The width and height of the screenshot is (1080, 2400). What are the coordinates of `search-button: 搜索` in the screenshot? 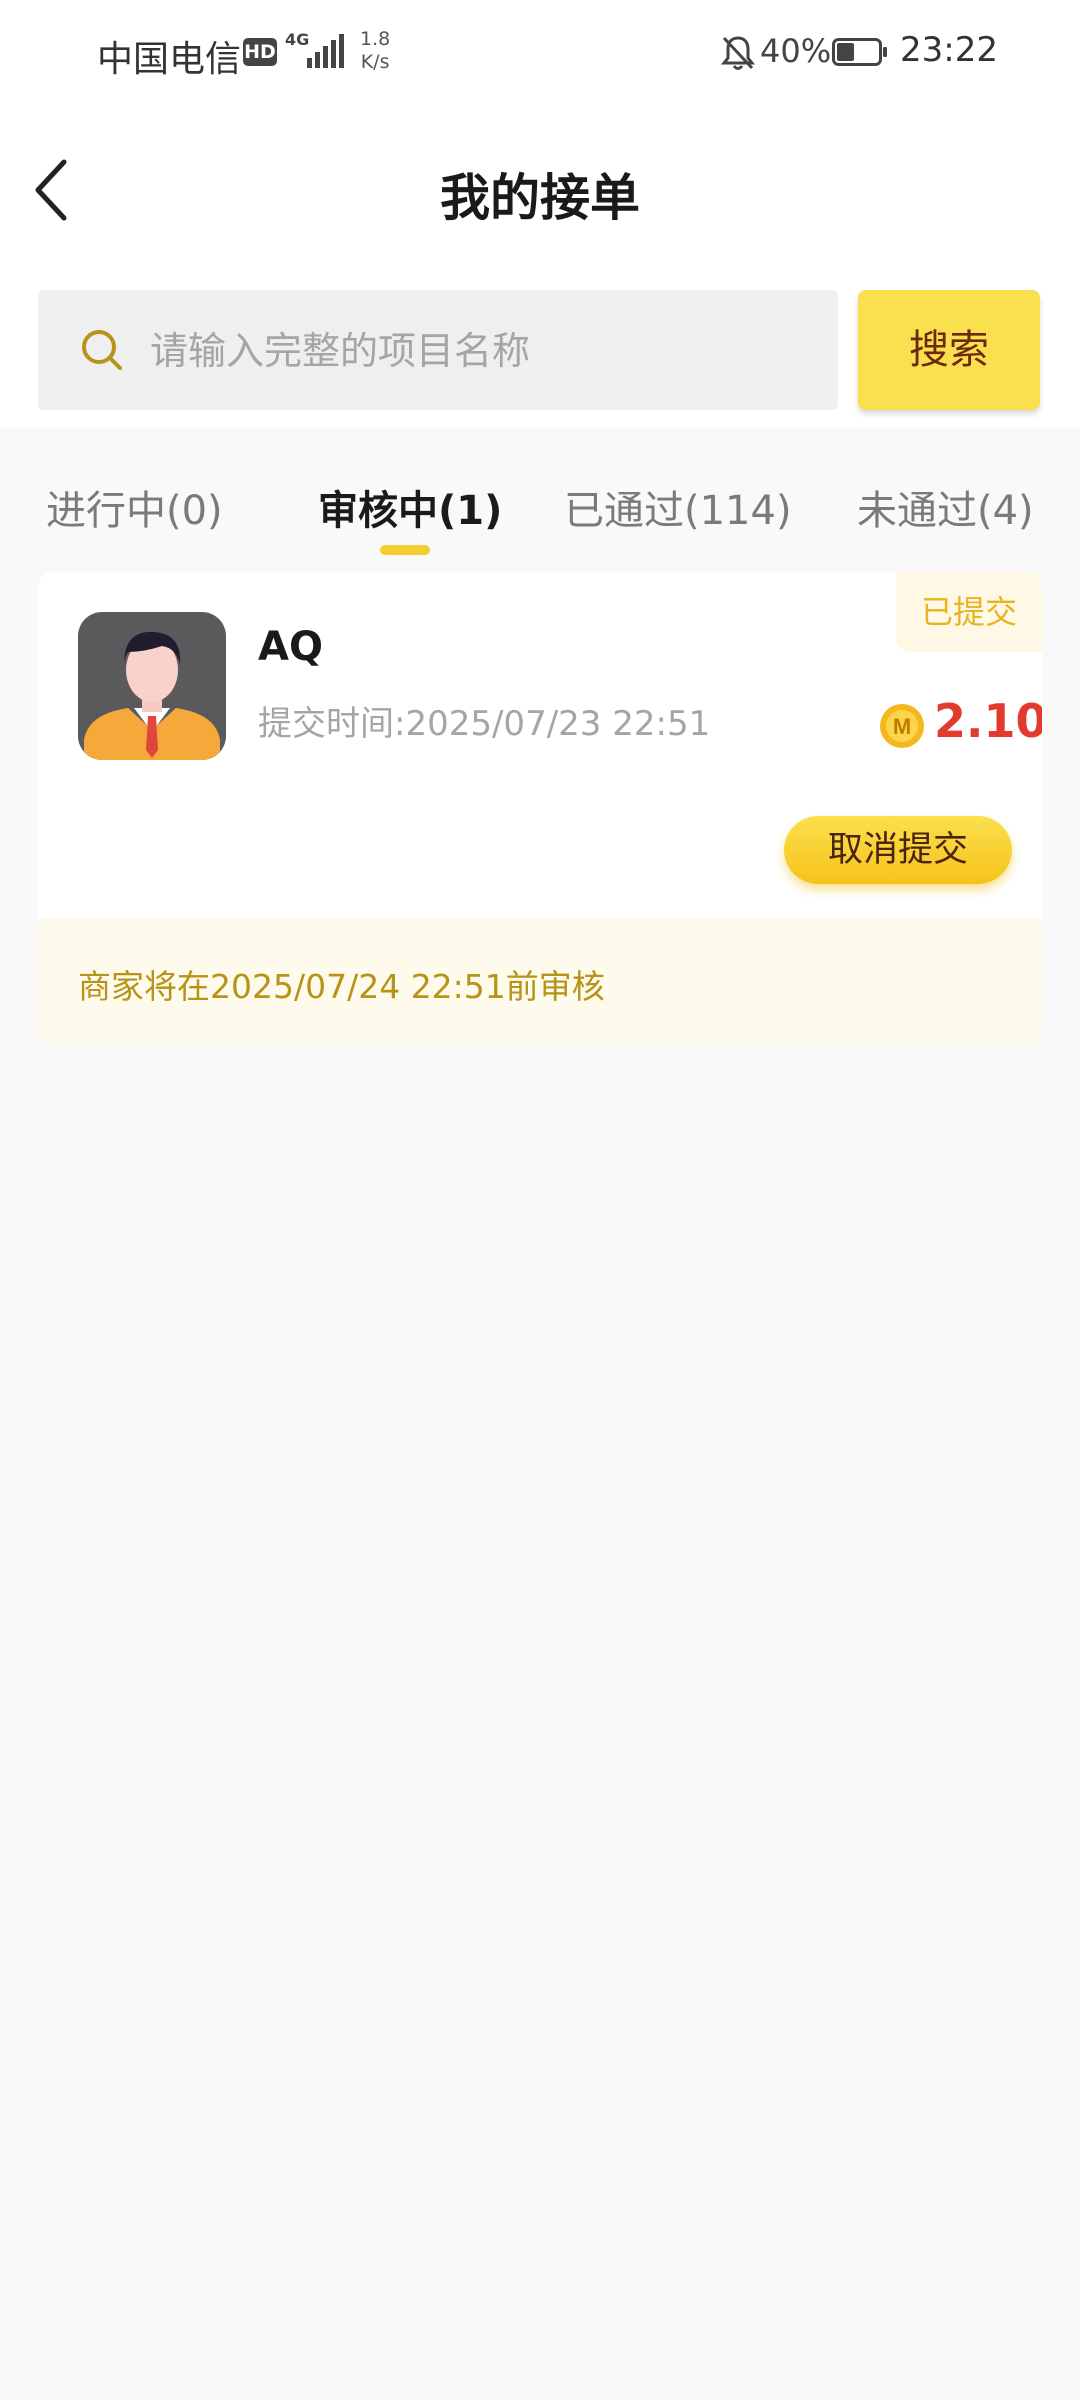 It's located at (949, 350).